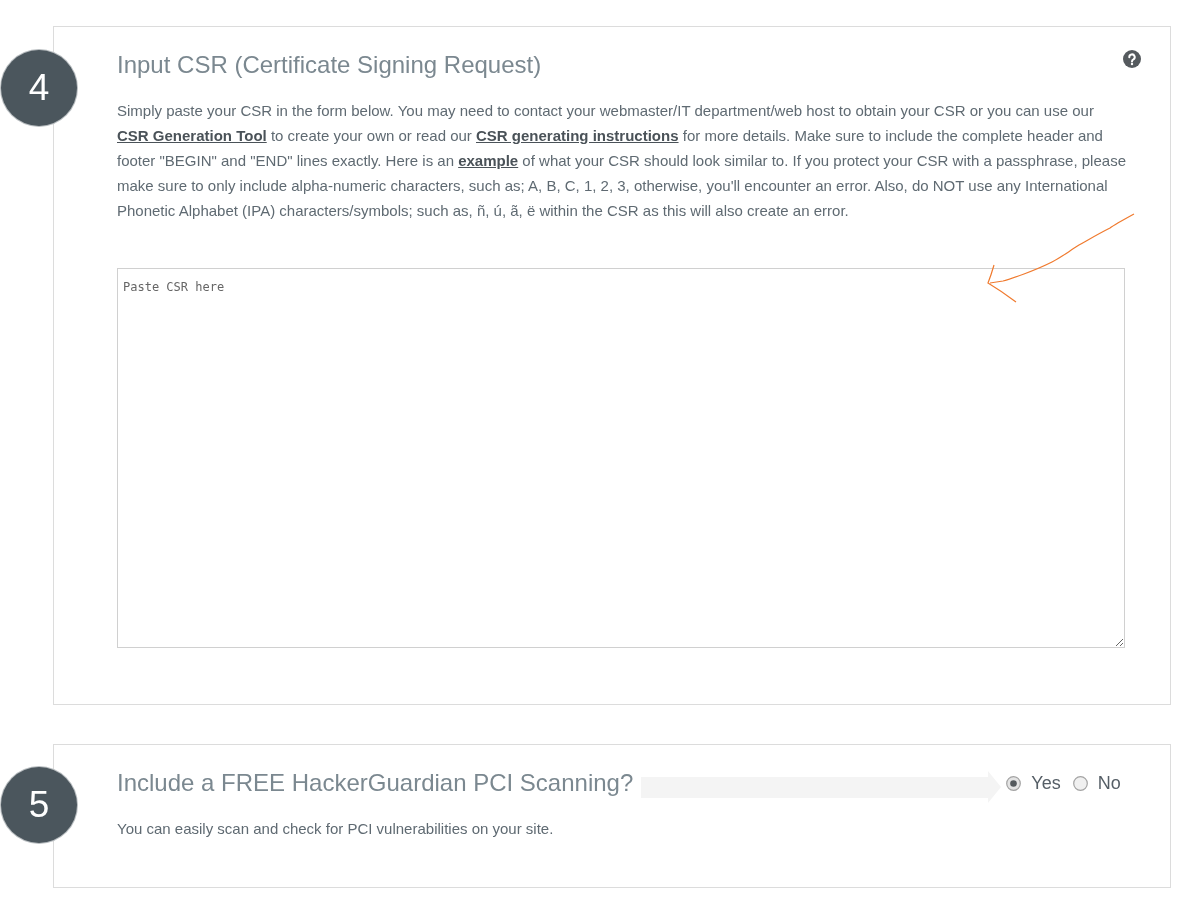 Image resolution: width=1191 pixels, height=899 pixels. Describe the element at coordinates (39, 88) in the screenshot. I see `step-number: 4` at that location.